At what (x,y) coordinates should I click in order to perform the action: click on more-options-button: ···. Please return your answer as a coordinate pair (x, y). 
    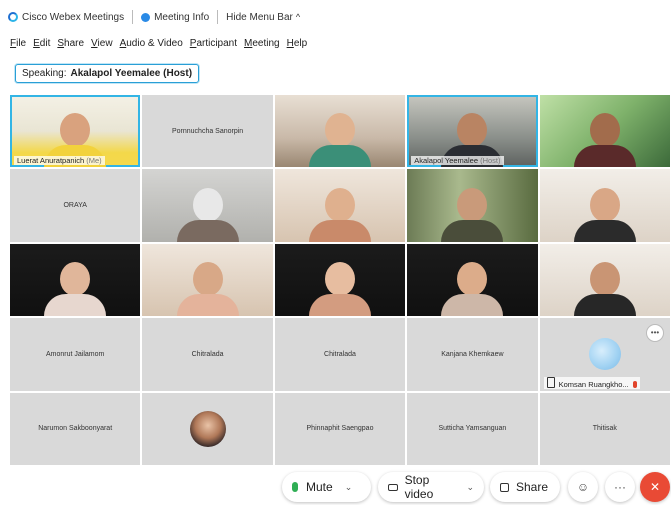
    Looking at the image, I should click on (620, 487).